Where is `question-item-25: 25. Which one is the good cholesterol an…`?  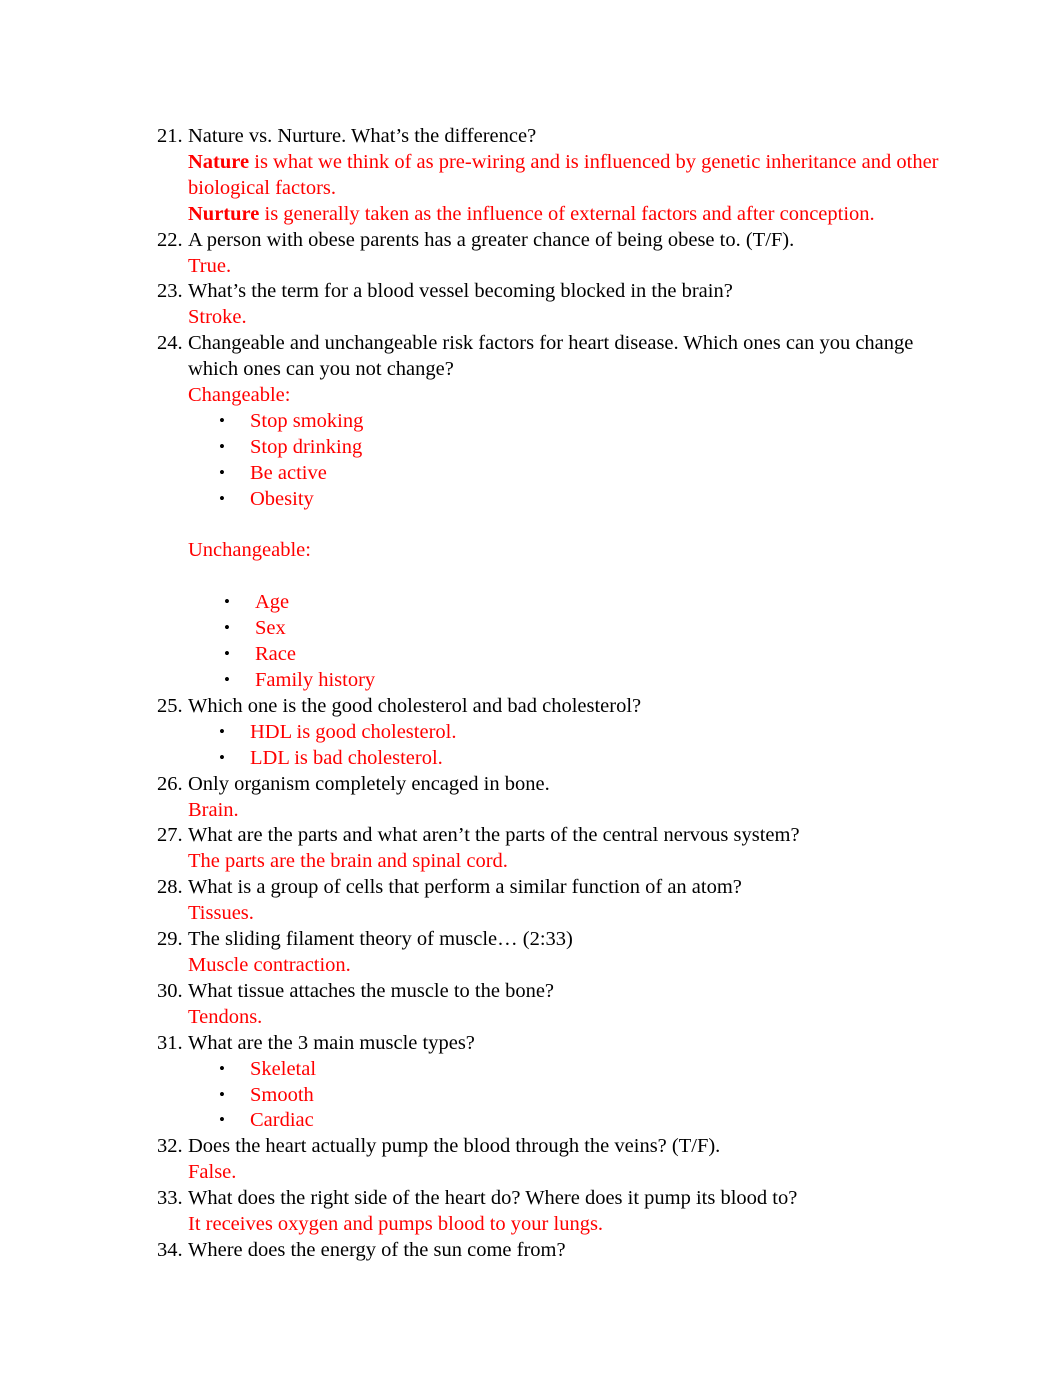
question-item-25: 25. Which one is the good cholesterol an… is located at coordinates (552, 733).